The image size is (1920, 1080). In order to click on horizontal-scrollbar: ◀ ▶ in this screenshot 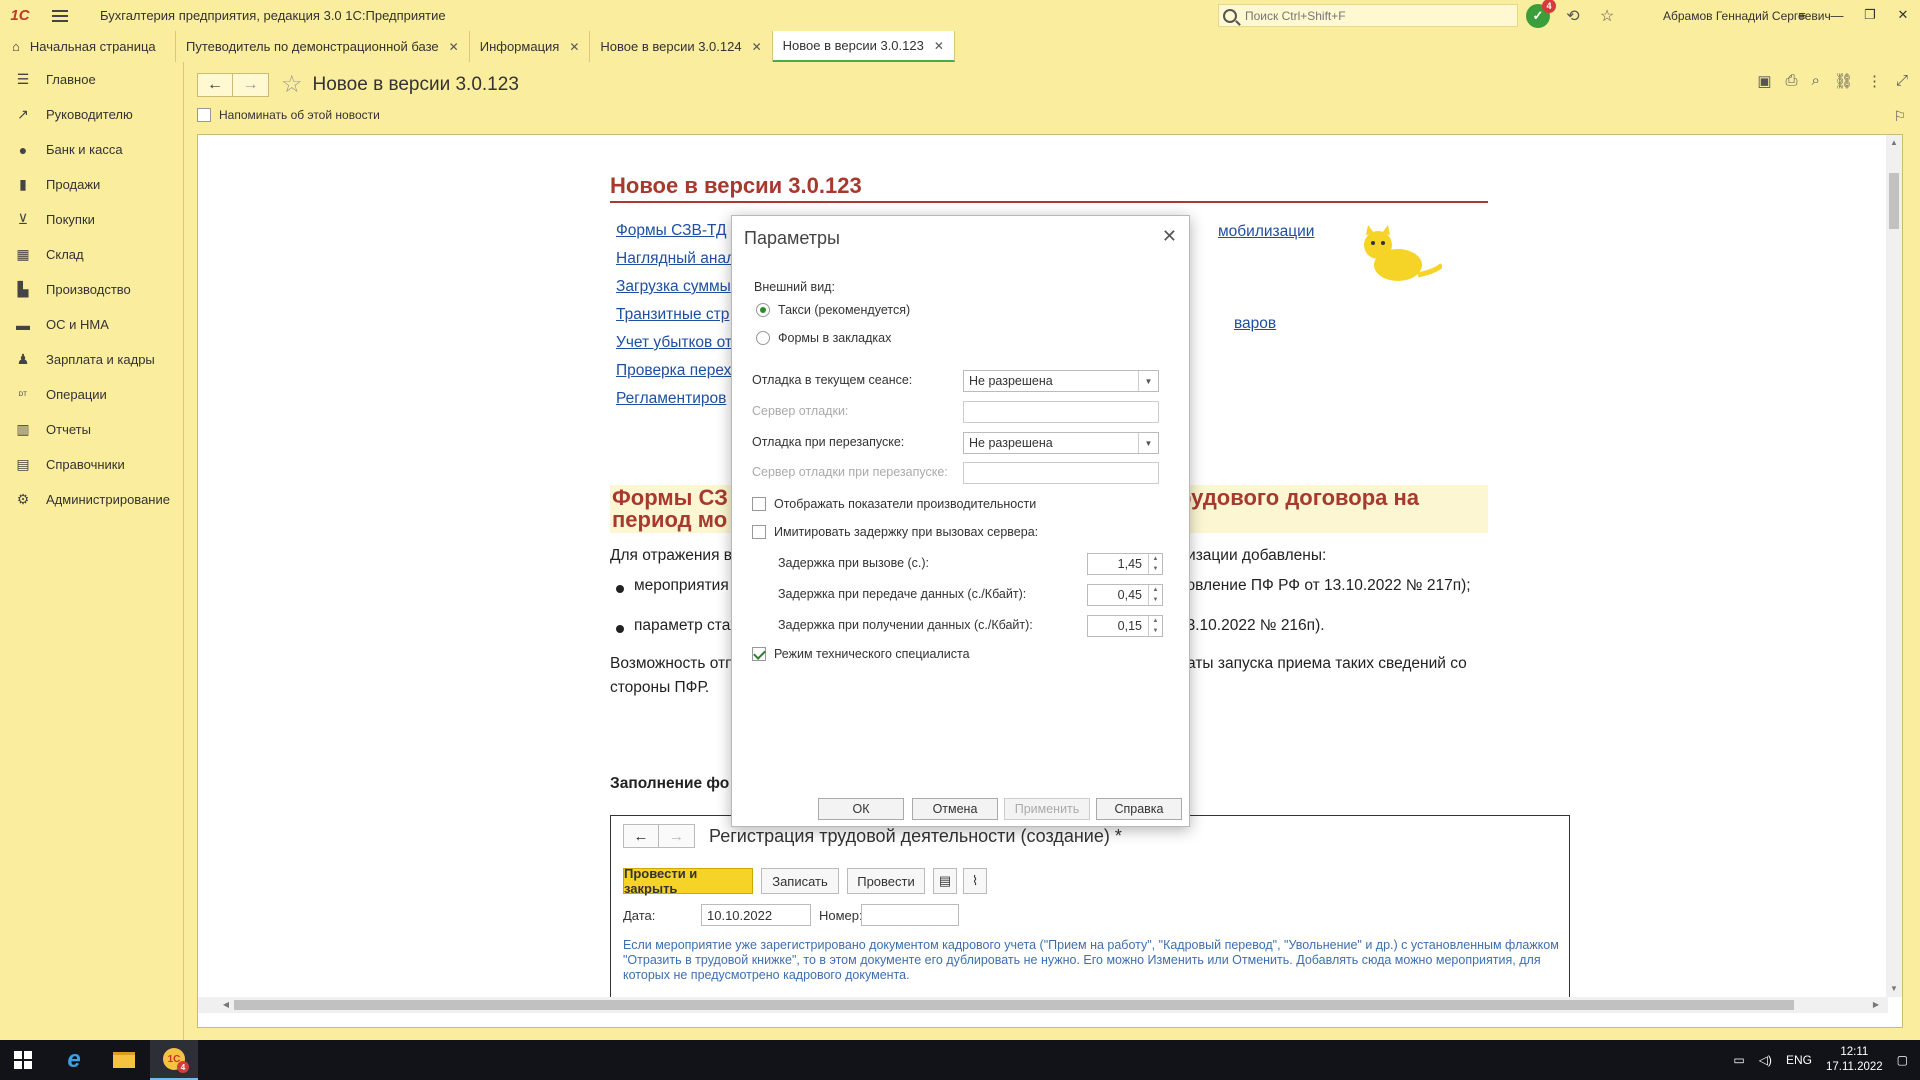, I will do `click(1043, 1005)`.